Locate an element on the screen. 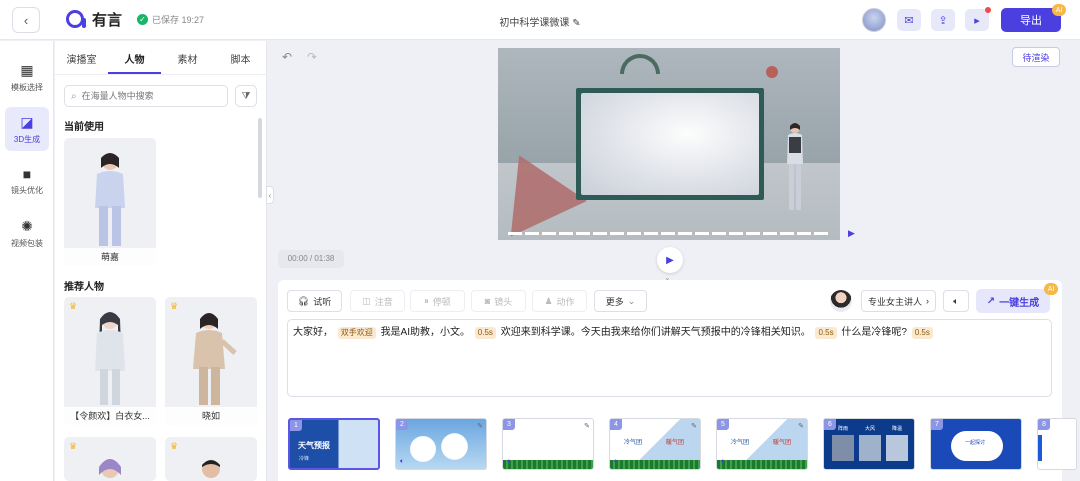 The height and width of the screenshot is (481, 1080). film-reel-icon: ✺ is located at coordinates (27, 225).